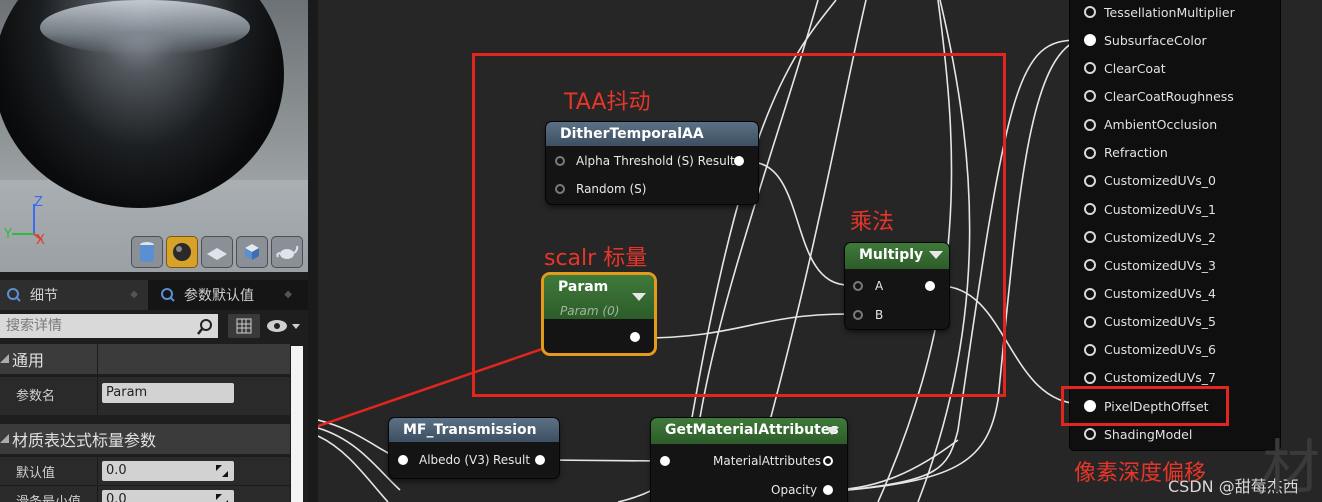  I want to click on result-pin-label: Refraction, so click(1136, 153).